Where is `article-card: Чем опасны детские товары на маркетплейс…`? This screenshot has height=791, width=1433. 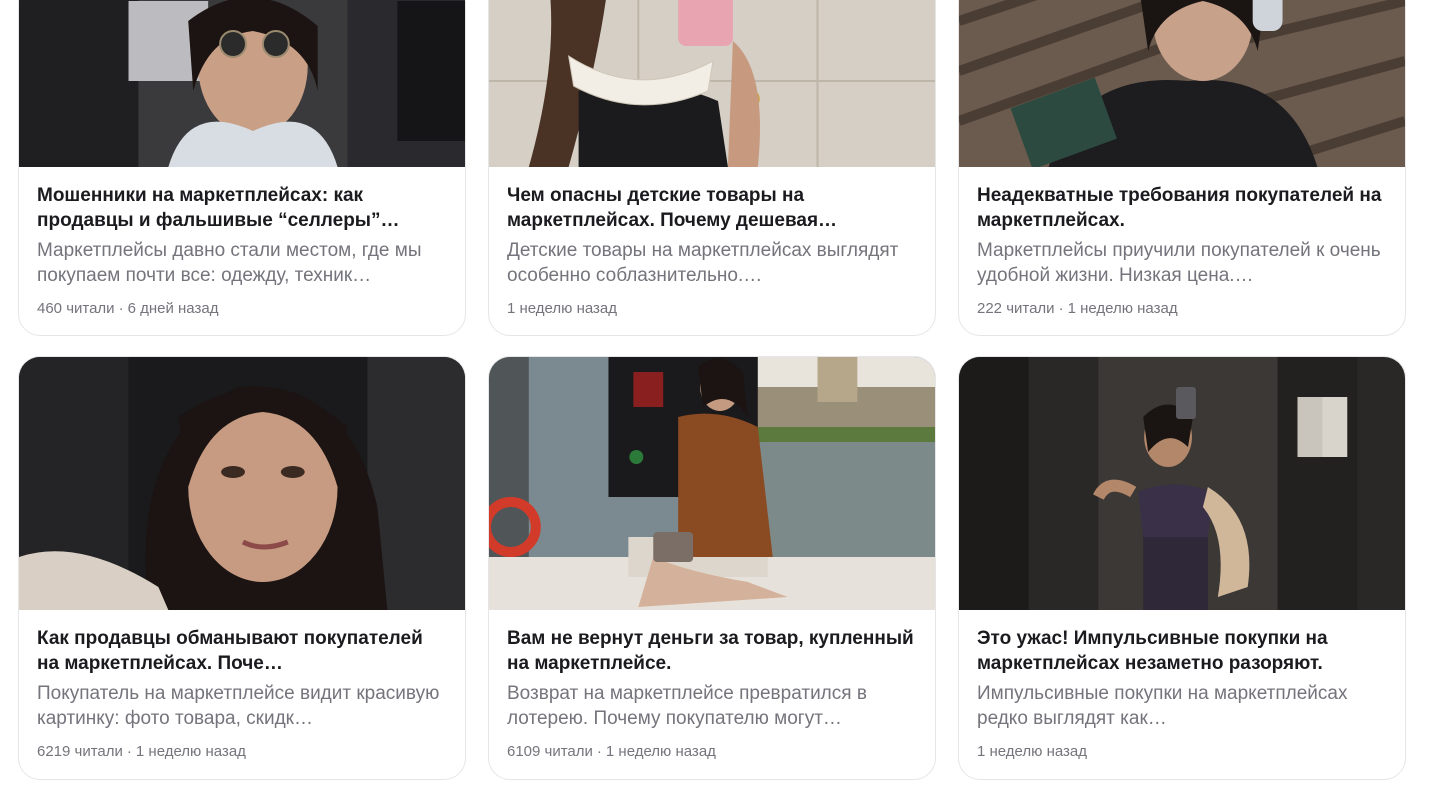 article-card: Чем опасны детские товары на маркетплейс… is located at coordinates (712, 168).